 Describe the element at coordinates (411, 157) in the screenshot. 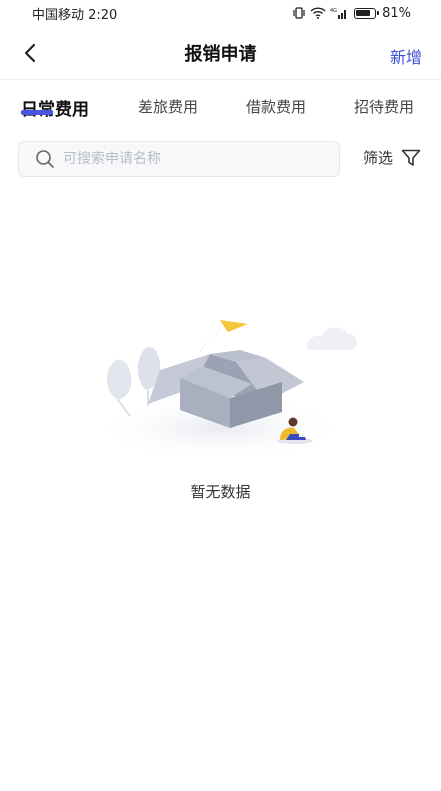

I see `filter-icon` at that location.